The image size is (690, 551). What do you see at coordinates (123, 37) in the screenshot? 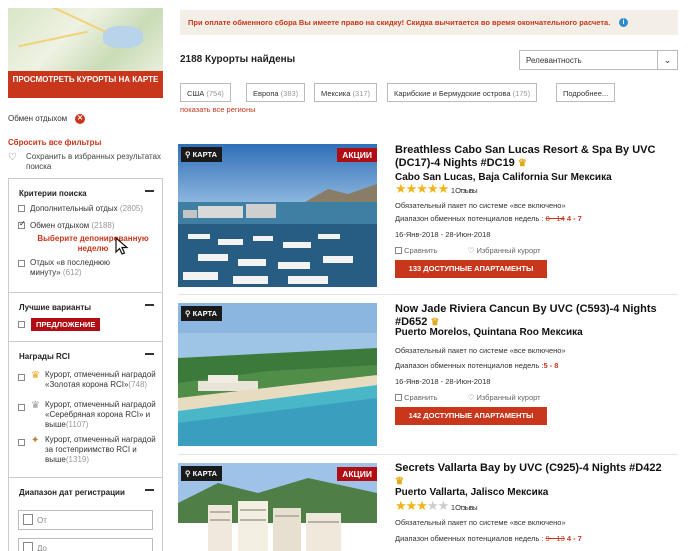
I see `map-water` at bounding box center [123, 37].